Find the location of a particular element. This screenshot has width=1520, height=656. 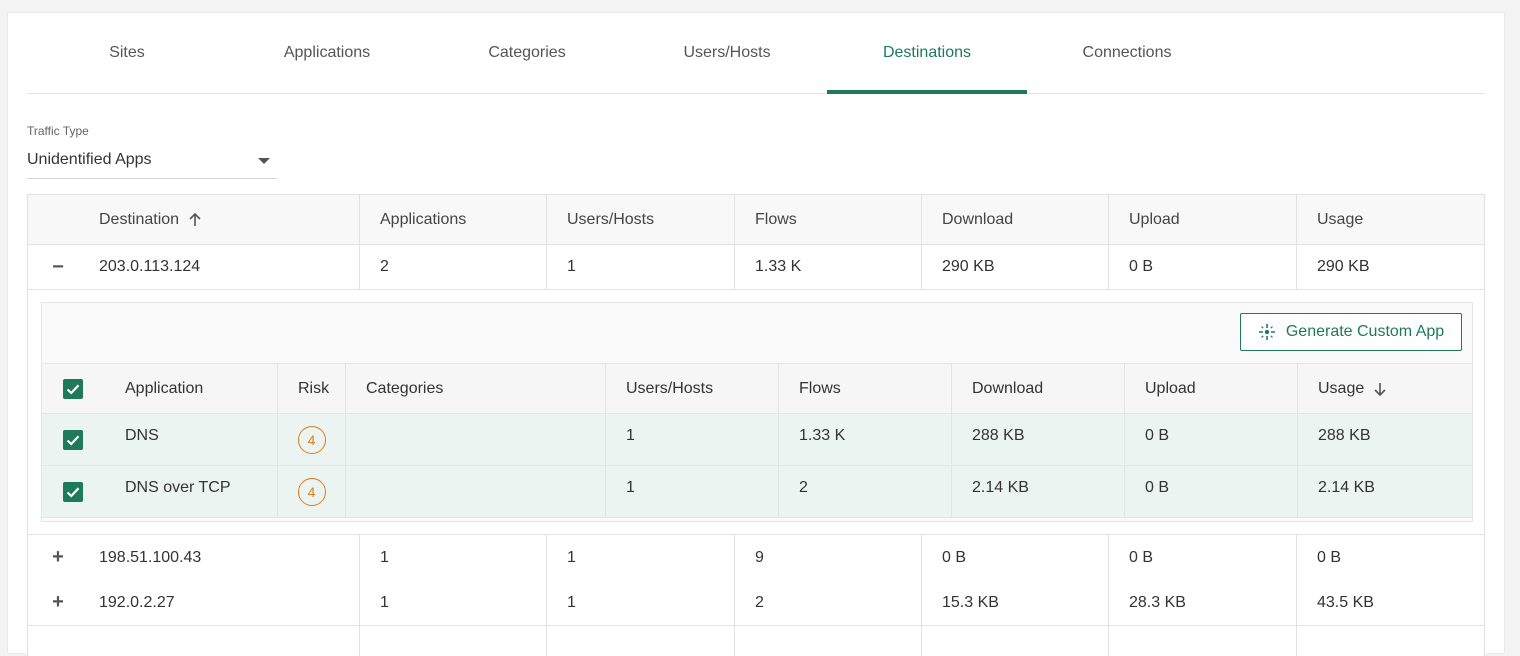

collapse-icon: − is located at coordinates (58, 267).